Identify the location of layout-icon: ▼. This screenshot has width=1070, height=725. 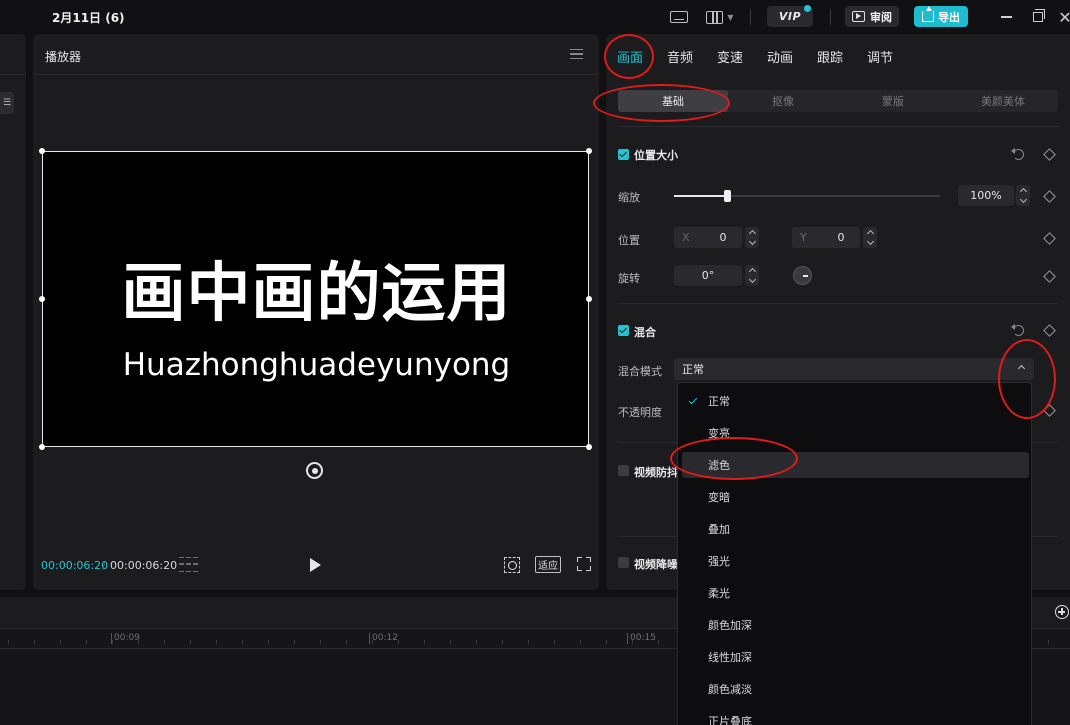
(720, 17).